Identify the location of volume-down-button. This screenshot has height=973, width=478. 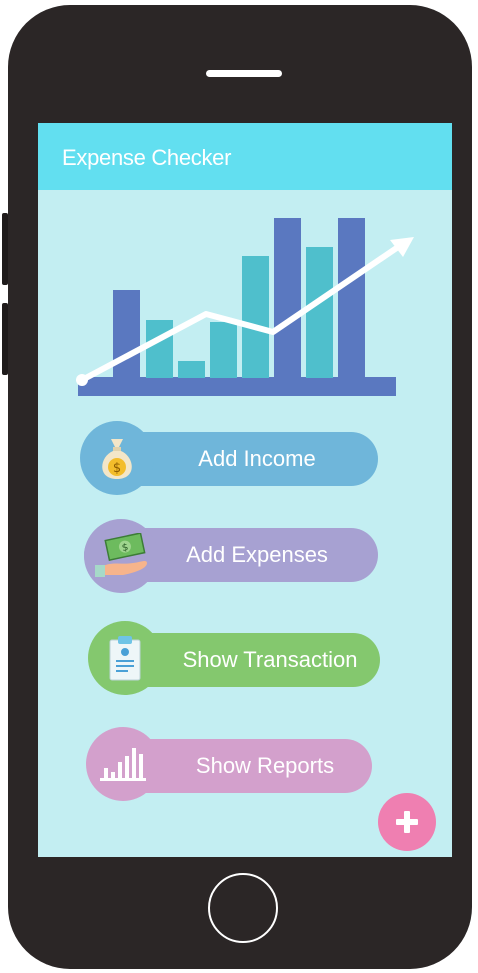
(5, 339).